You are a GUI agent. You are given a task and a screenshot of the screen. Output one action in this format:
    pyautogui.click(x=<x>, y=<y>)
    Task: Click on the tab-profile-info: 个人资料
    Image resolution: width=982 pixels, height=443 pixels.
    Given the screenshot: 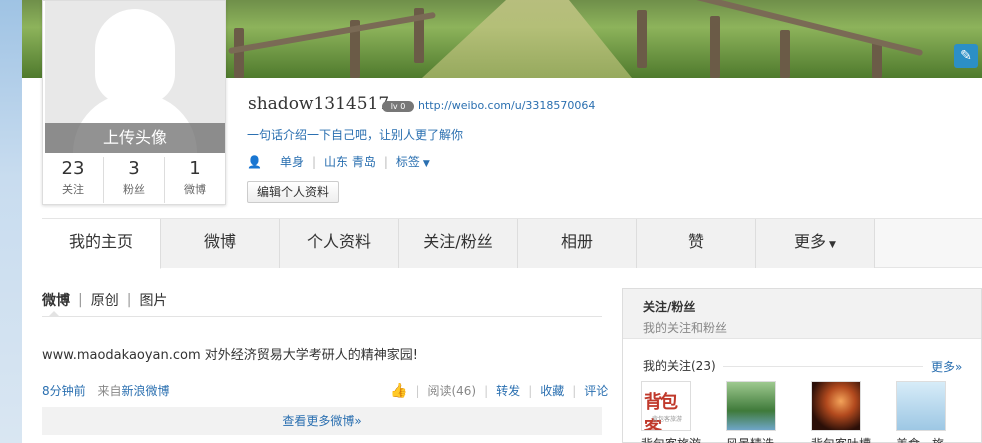 What is the action you would take?
    pyautogui.click(x=339, y=243)
    